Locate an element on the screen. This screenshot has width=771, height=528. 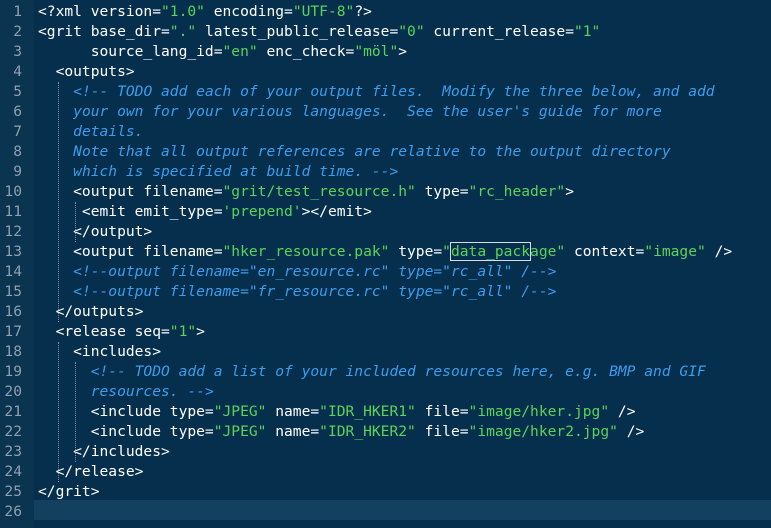
xml-markup: <outputs> is located at coordinates (86, 71).